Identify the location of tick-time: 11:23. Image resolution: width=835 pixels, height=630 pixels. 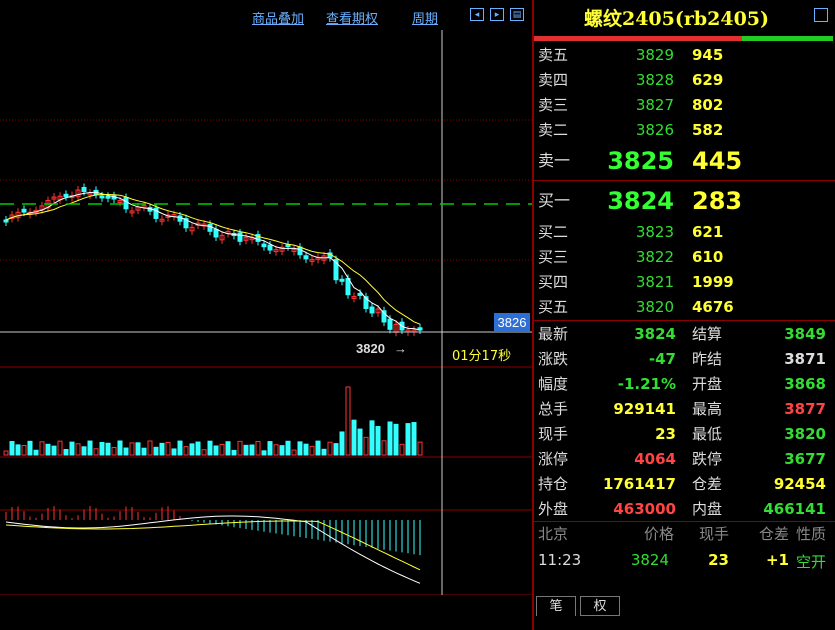
(560, 560).